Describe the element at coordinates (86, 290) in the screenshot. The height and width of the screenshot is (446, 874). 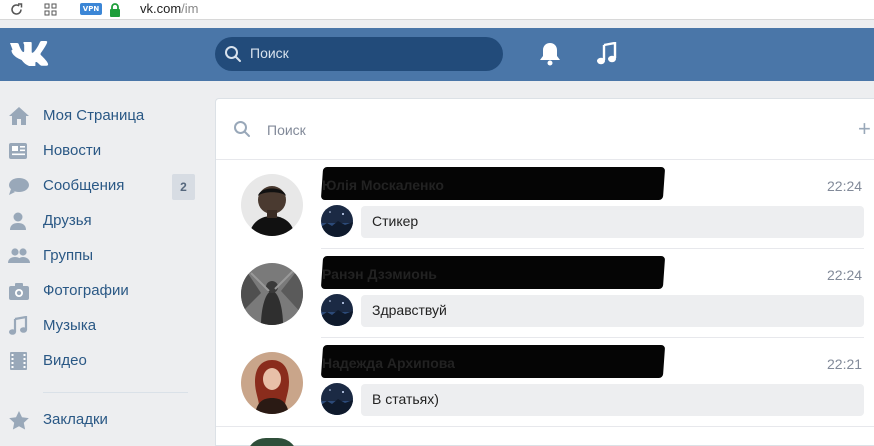
I see `sidebar-item-label: Фотографии` at that location.